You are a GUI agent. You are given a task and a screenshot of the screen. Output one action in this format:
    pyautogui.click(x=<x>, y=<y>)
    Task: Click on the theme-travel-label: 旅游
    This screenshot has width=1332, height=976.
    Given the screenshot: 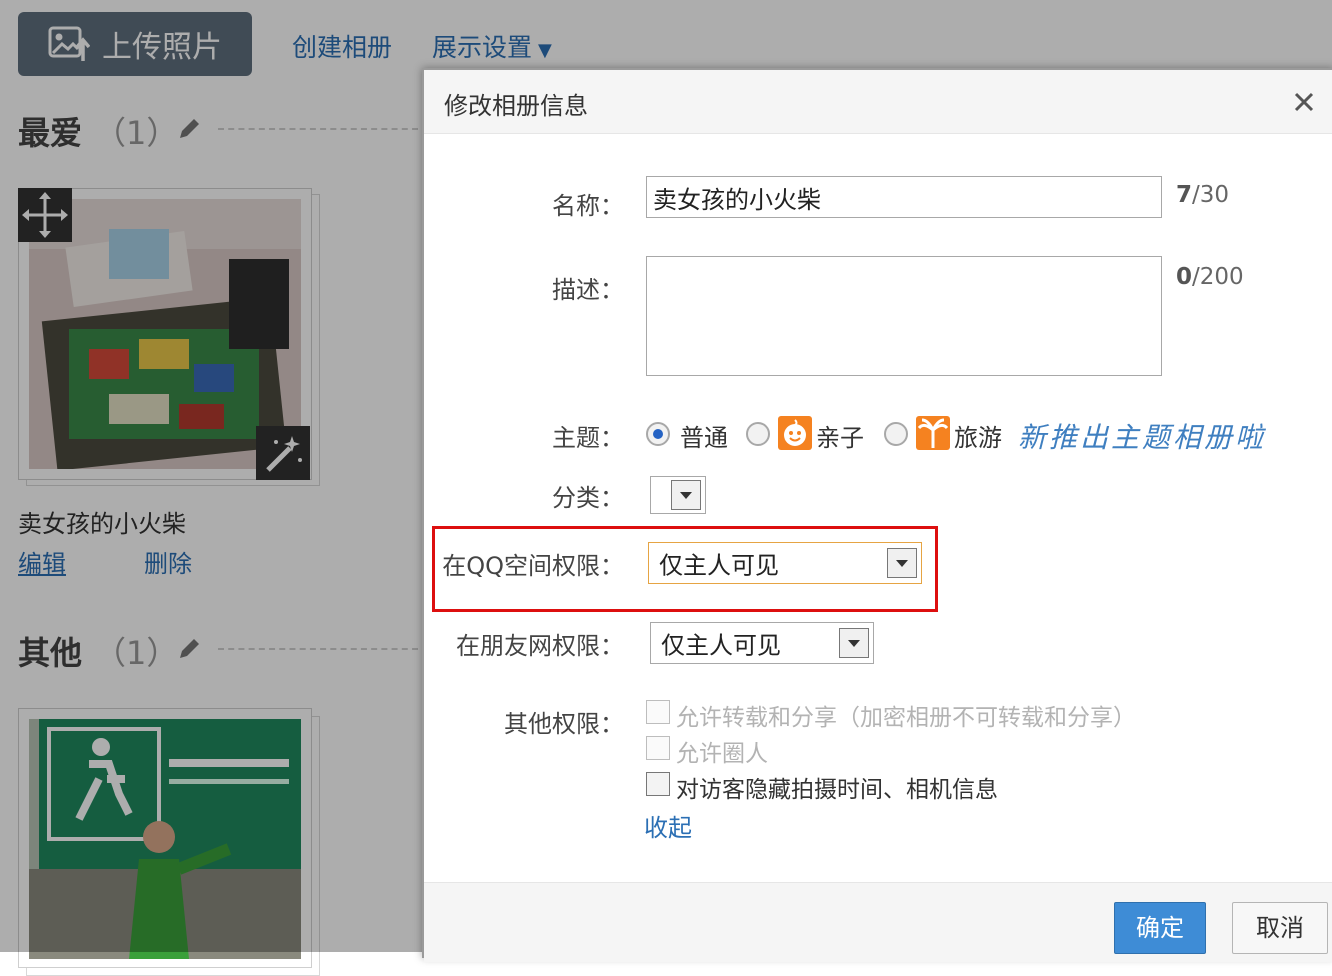 What is the action you would take?
    pyautogui.click(x=978, y=435)
    